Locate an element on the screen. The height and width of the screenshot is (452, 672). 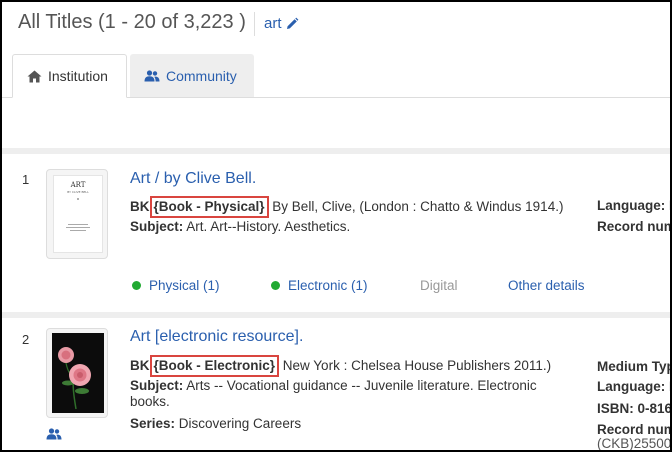
availability-electronic: Electronic (1) is located at coordinates (319, 285).